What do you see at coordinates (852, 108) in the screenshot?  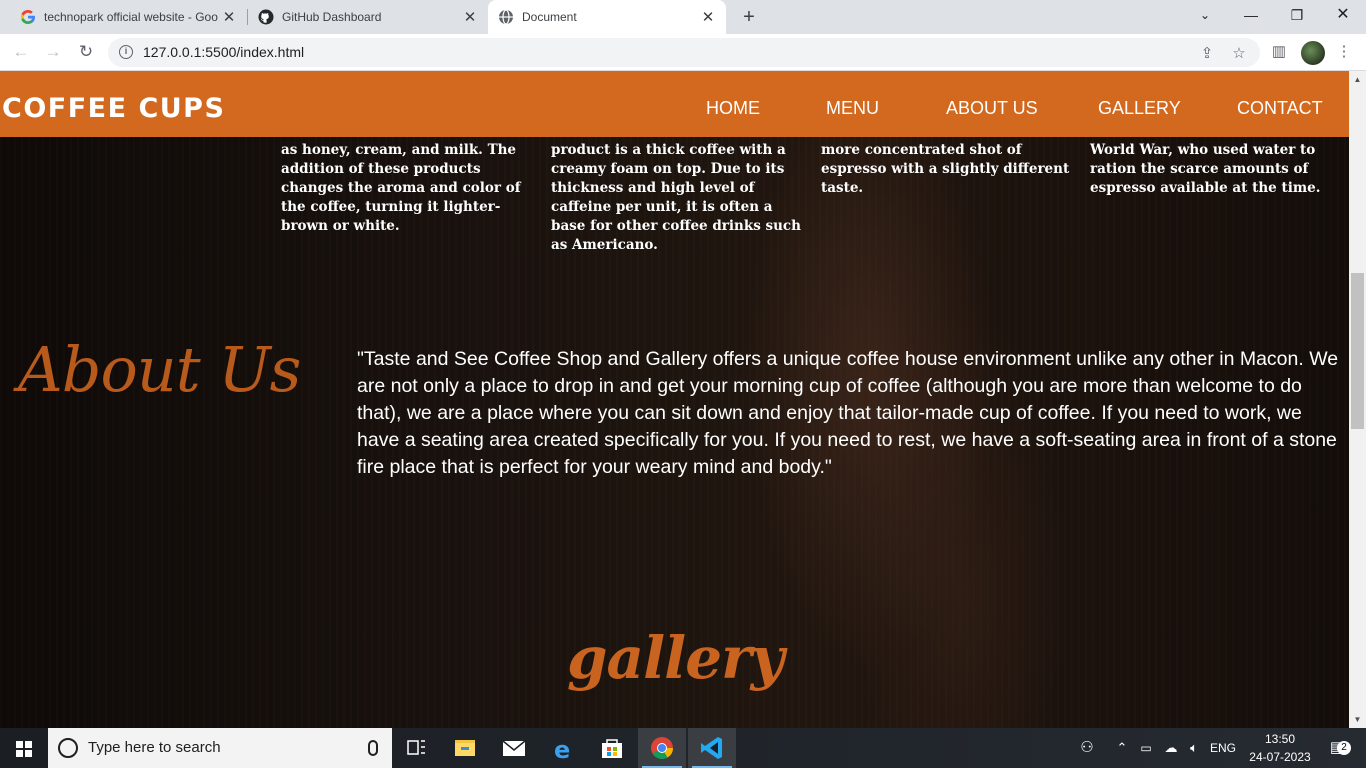 I see `nav-menu: MENU` at bounding box center [852, 108].